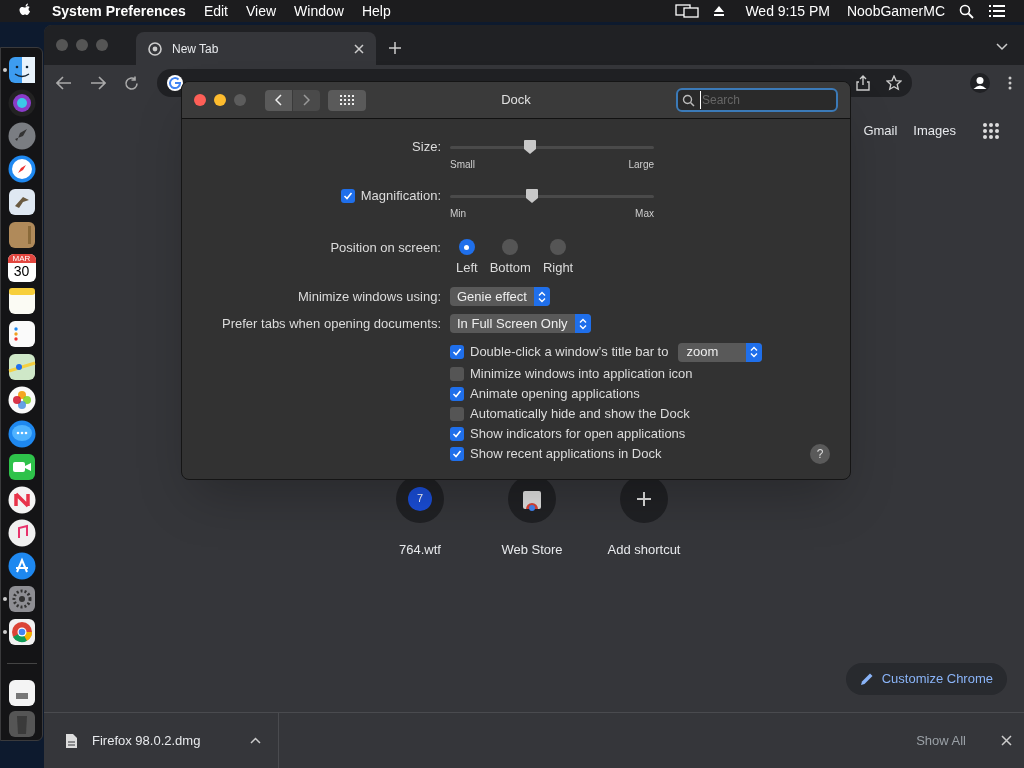 Image resolution: width=1024 pixels, height=768 pixels. I want to click on profile-avatar-icon, so click(980, 83).